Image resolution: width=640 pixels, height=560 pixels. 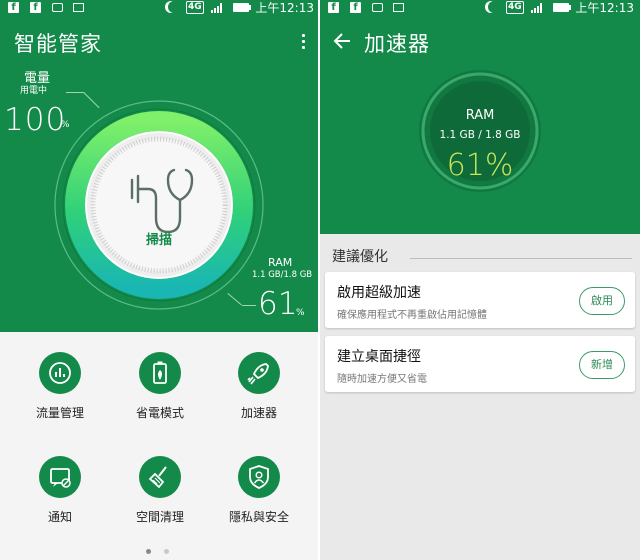 I want to click on cleanup-broom-icon, so click(x=160, y=477).